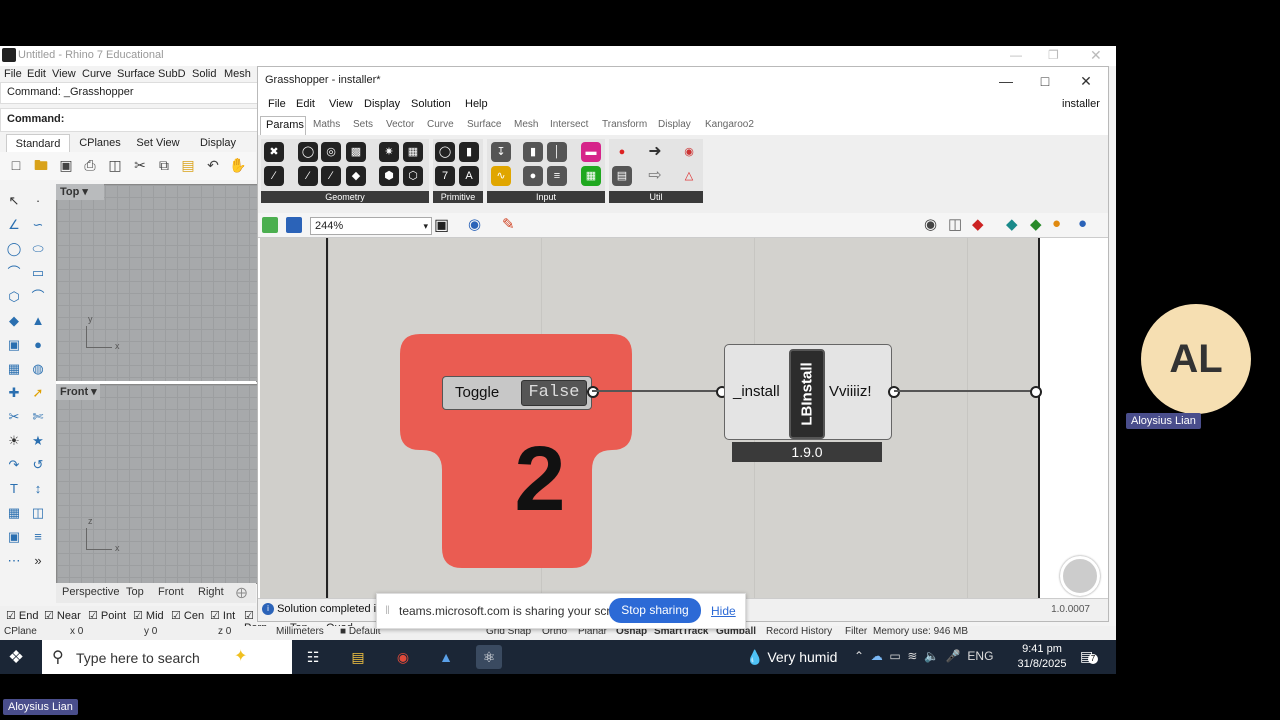 The width and height of the screenshot is (1280, 720). Describe the element at coordinates (238, 165) in the screenshot. I see `pan-hand-icon: ✋` at that location.